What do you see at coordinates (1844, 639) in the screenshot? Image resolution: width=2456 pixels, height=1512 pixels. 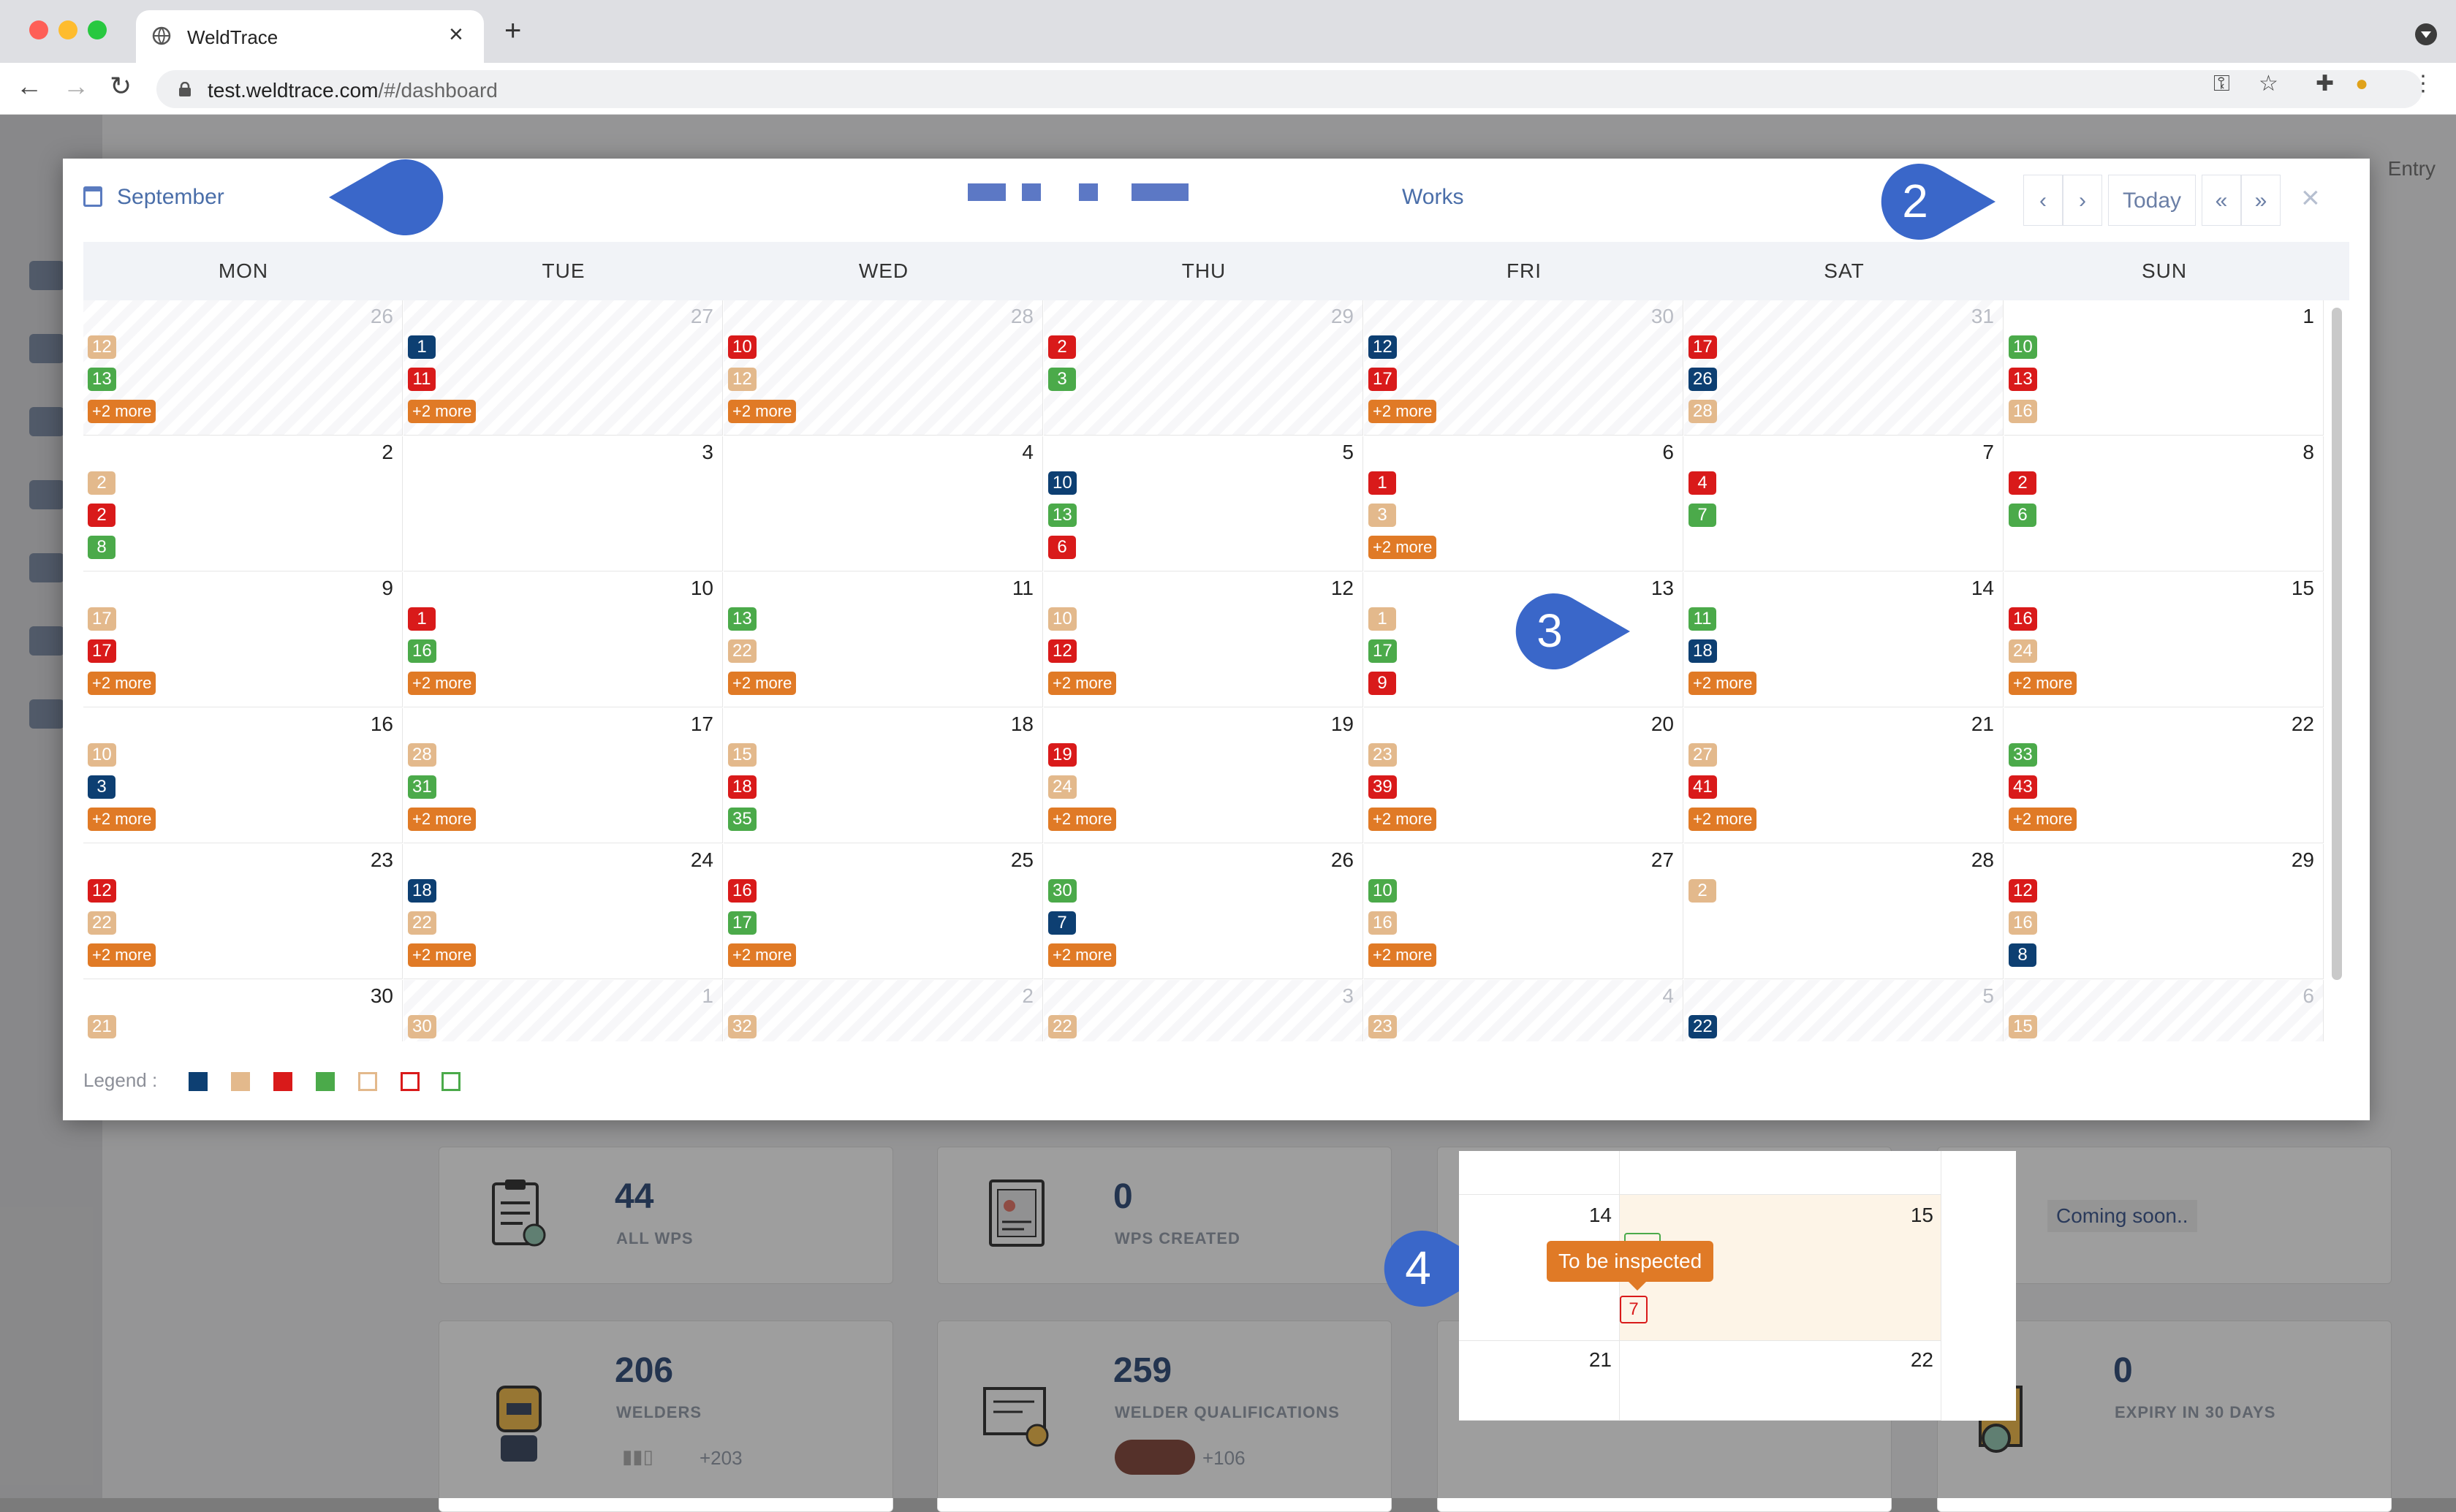 I see `calendar-day-cell: 14 11 18 +2 more` at bounding box center [1844, 639].